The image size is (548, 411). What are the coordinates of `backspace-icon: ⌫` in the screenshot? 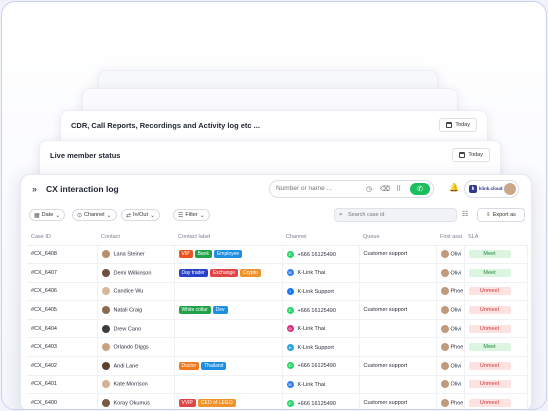 It's located at (385, 189).